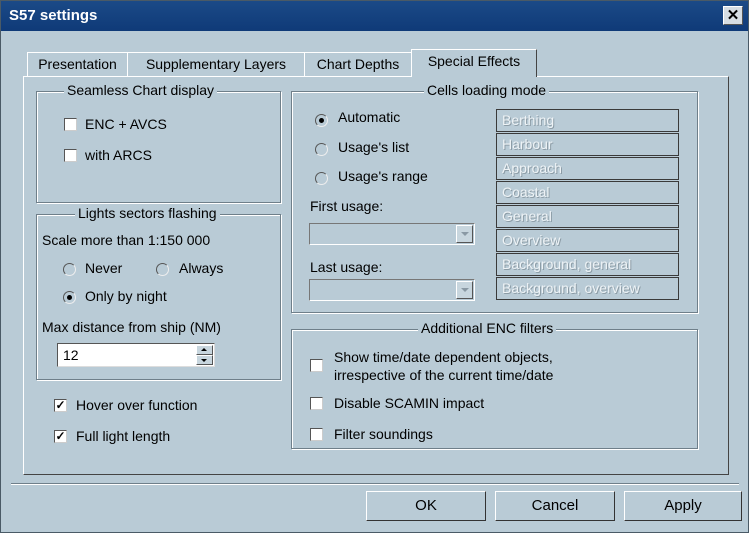 This screenshot has width=749, height=533. What do you see at coordinates (587, 120) in the screenshot?
I see `usage-item-berthing: Berthing` at bounding box center [587, 120].